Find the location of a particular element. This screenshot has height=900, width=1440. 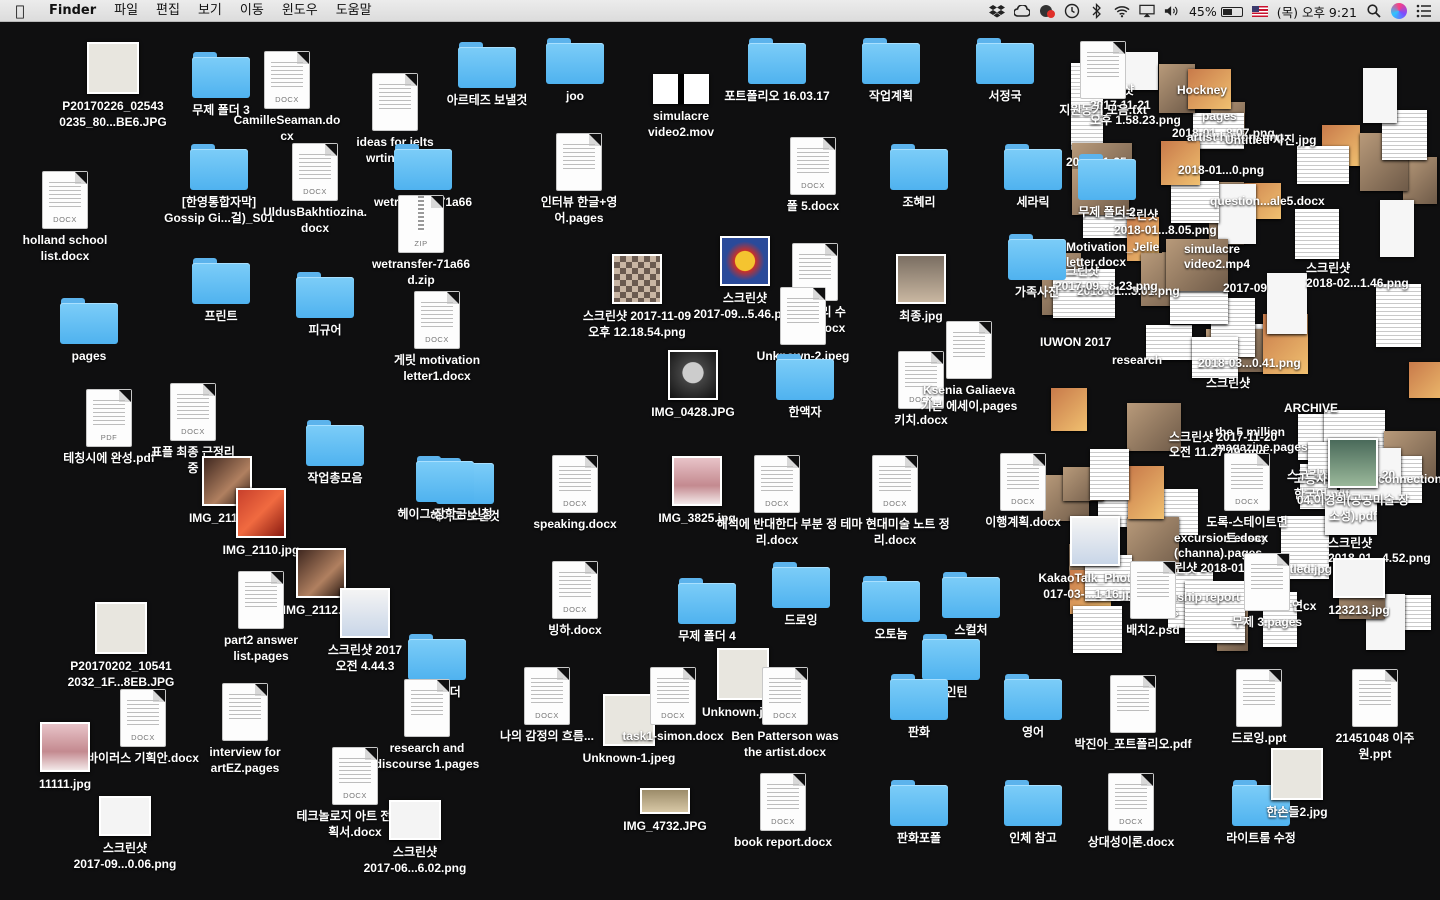

docx-document-icon: DOCX is located at coordinates (895, 484).